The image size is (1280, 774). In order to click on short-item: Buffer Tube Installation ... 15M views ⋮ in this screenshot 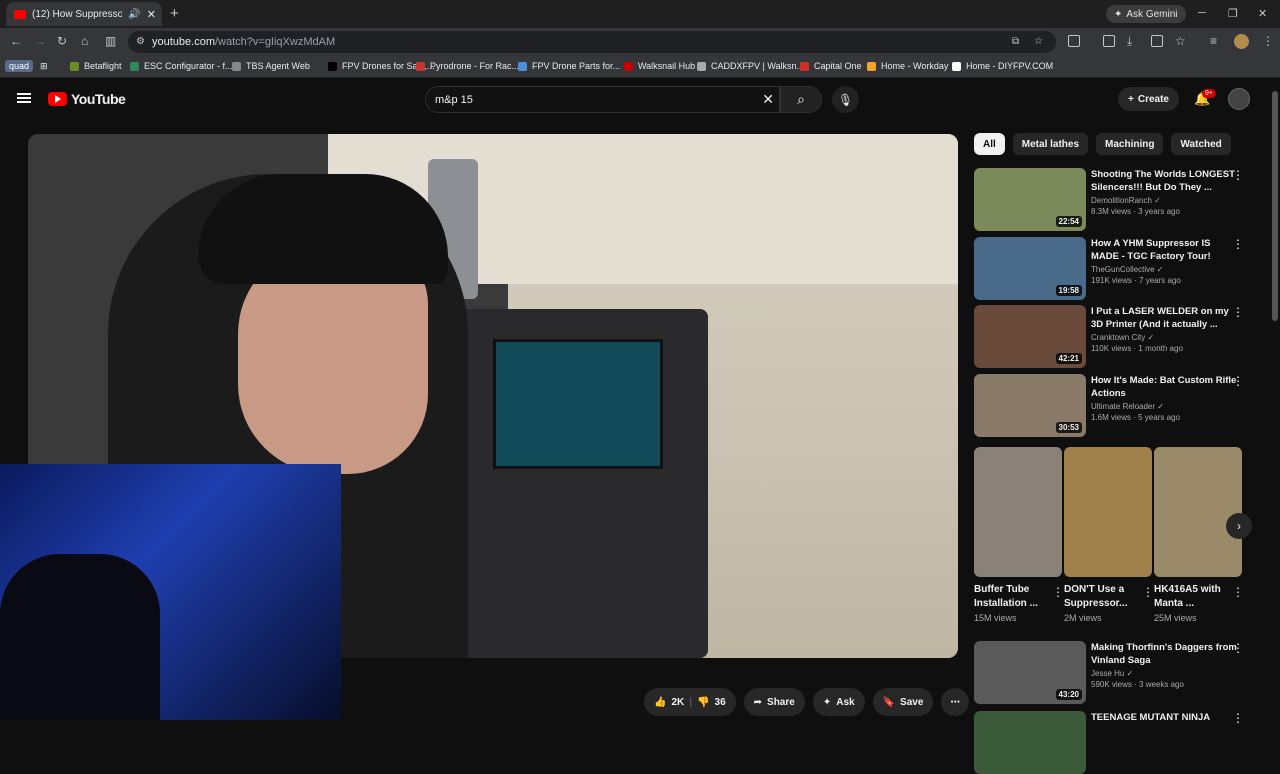, I will do `click(1019, 535)`.